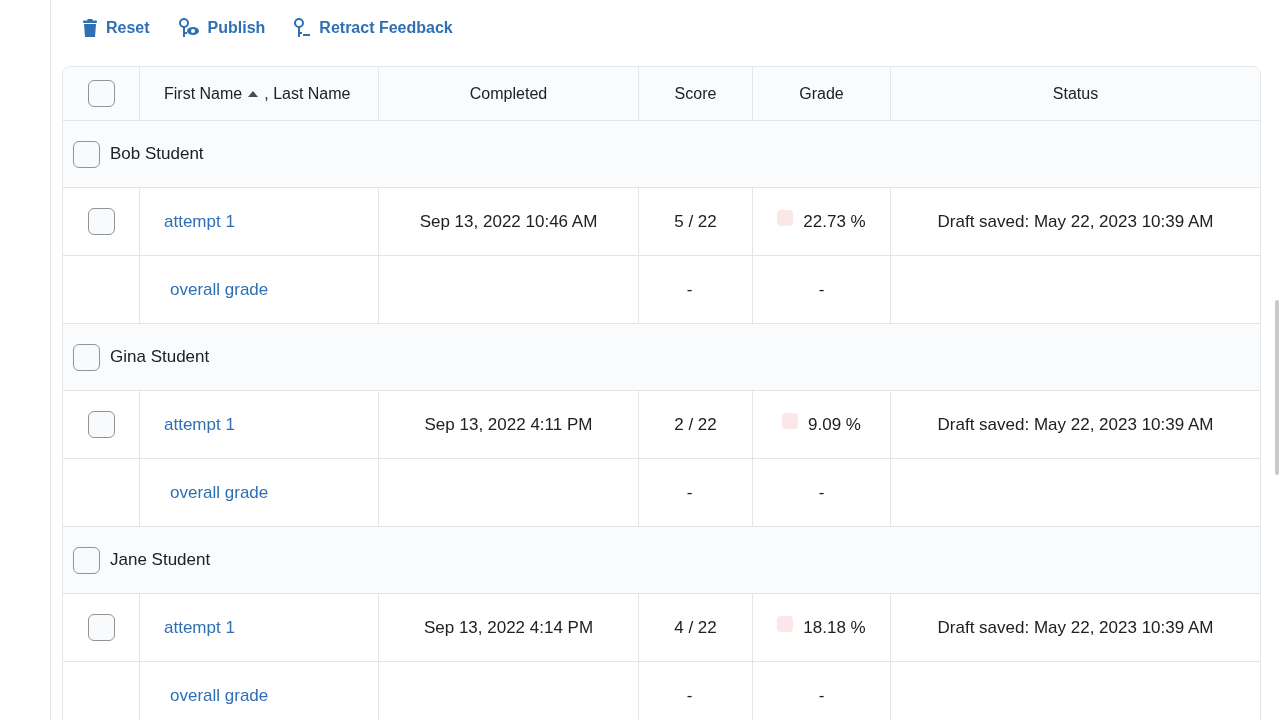 The width and height of the screenshot is (1280, 720). What do you see at coordinates (1277, 387) in the screenshot?
I see `scrollbar` at bounding box center [1277, 387].